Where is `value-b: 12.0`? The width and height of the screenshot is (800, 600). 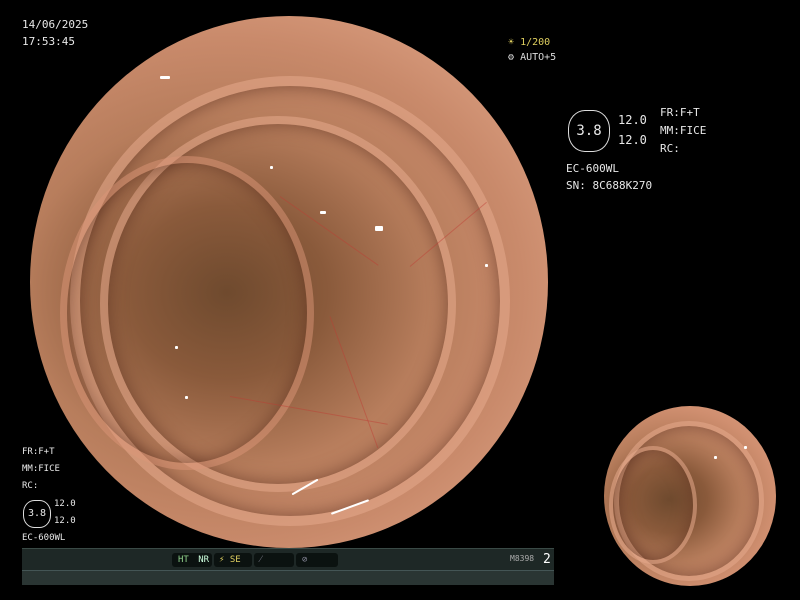
value-b: 12.0 is located at coordinates (632, 140).